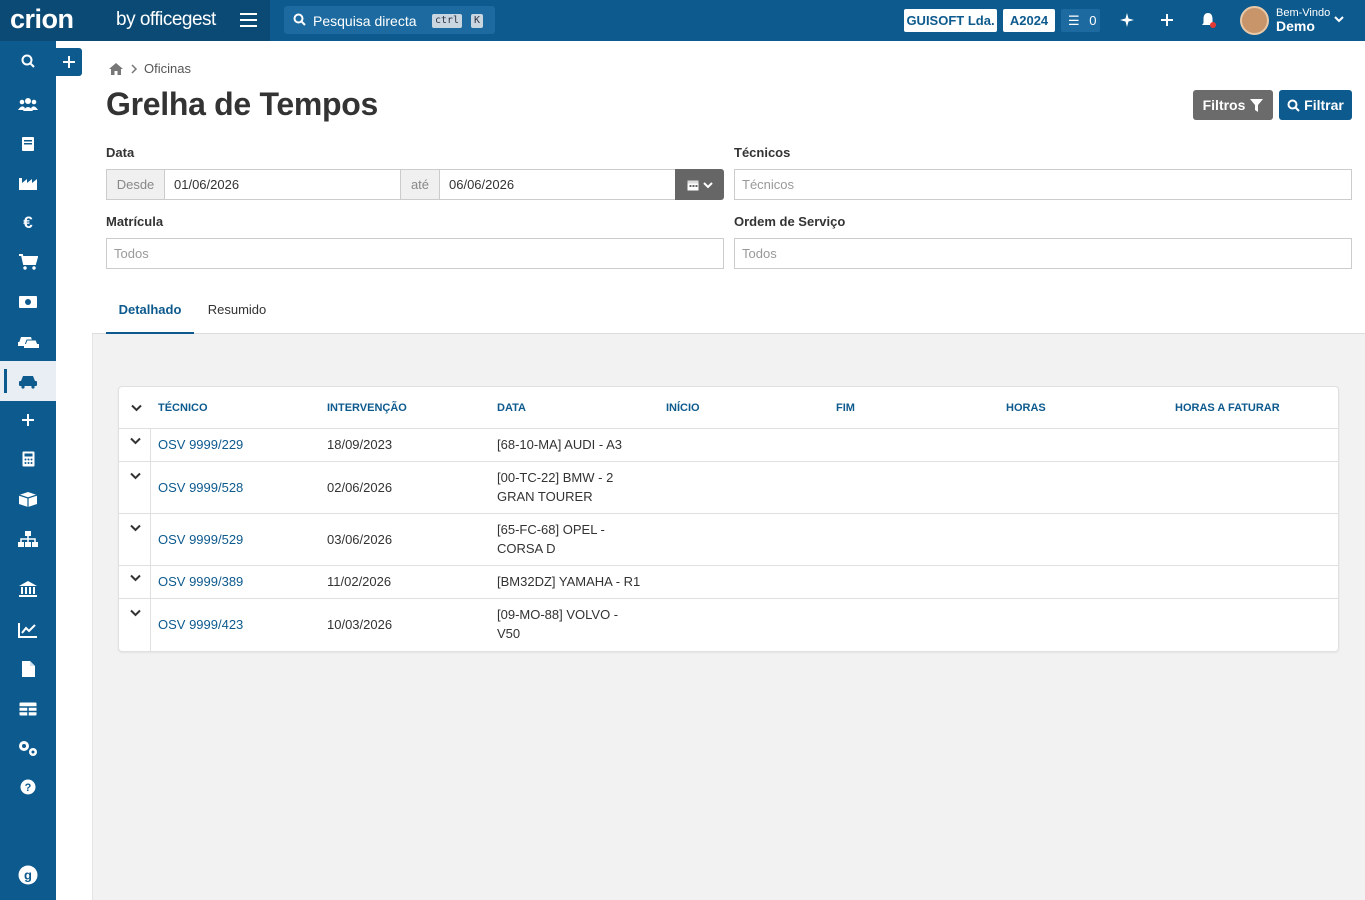  I want to click on data-cell: [BM32DZ] YAMAHA - R1, so click(569, 581).